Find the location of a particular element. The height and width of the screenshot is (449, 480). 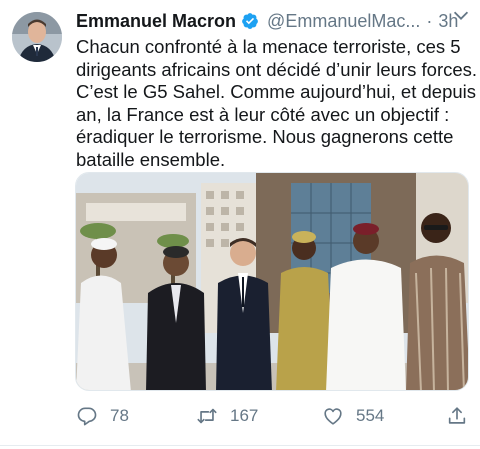

tweet-header: Emmanuel Macron @EmmanuelMac... · 3h is located at coordinates (274, 21).